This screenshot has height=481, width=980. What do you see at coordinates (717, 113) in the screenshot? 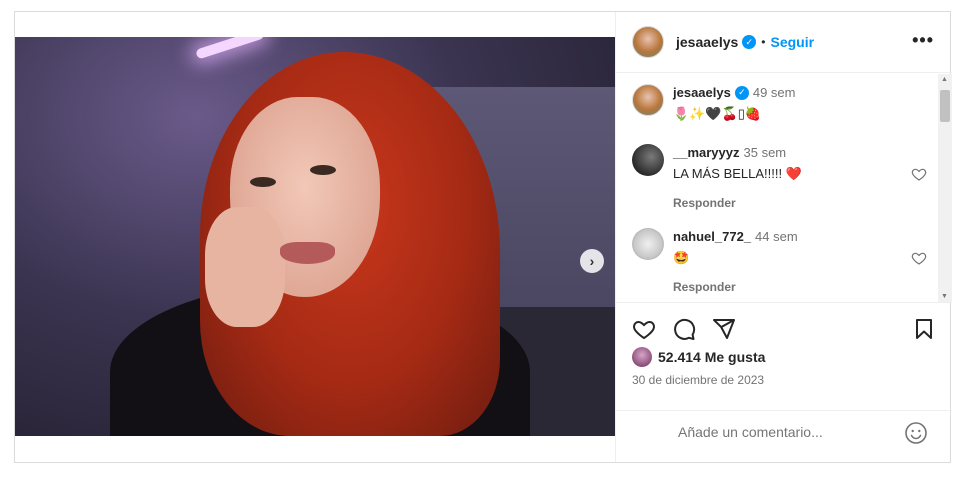
I see `caption-text: 🌷✨🖤🍒▯🍓` at bounding box center [717, 113].